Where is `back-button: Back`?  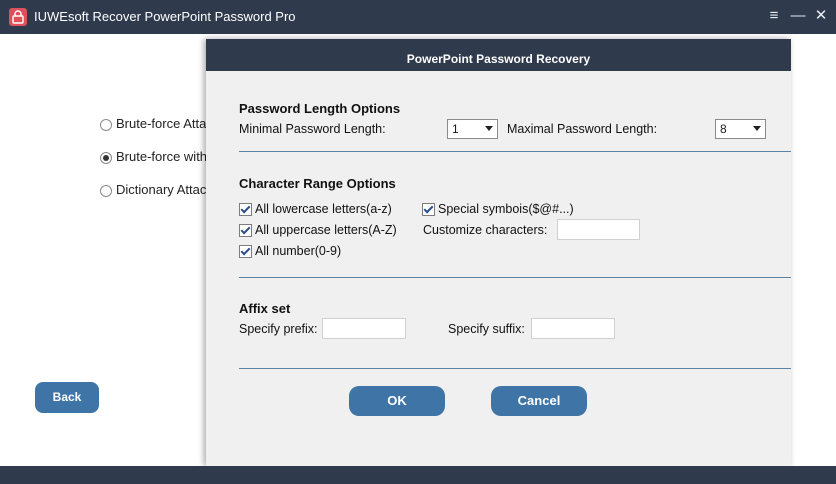
back-button: Back is located at coordinates (67, 397).